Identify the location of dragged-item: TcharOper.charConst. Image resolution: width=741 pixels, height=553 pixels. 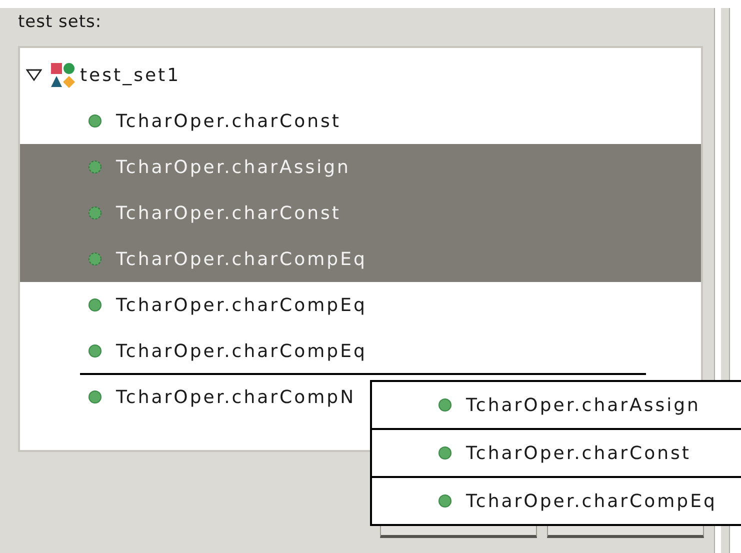
(578, 453).